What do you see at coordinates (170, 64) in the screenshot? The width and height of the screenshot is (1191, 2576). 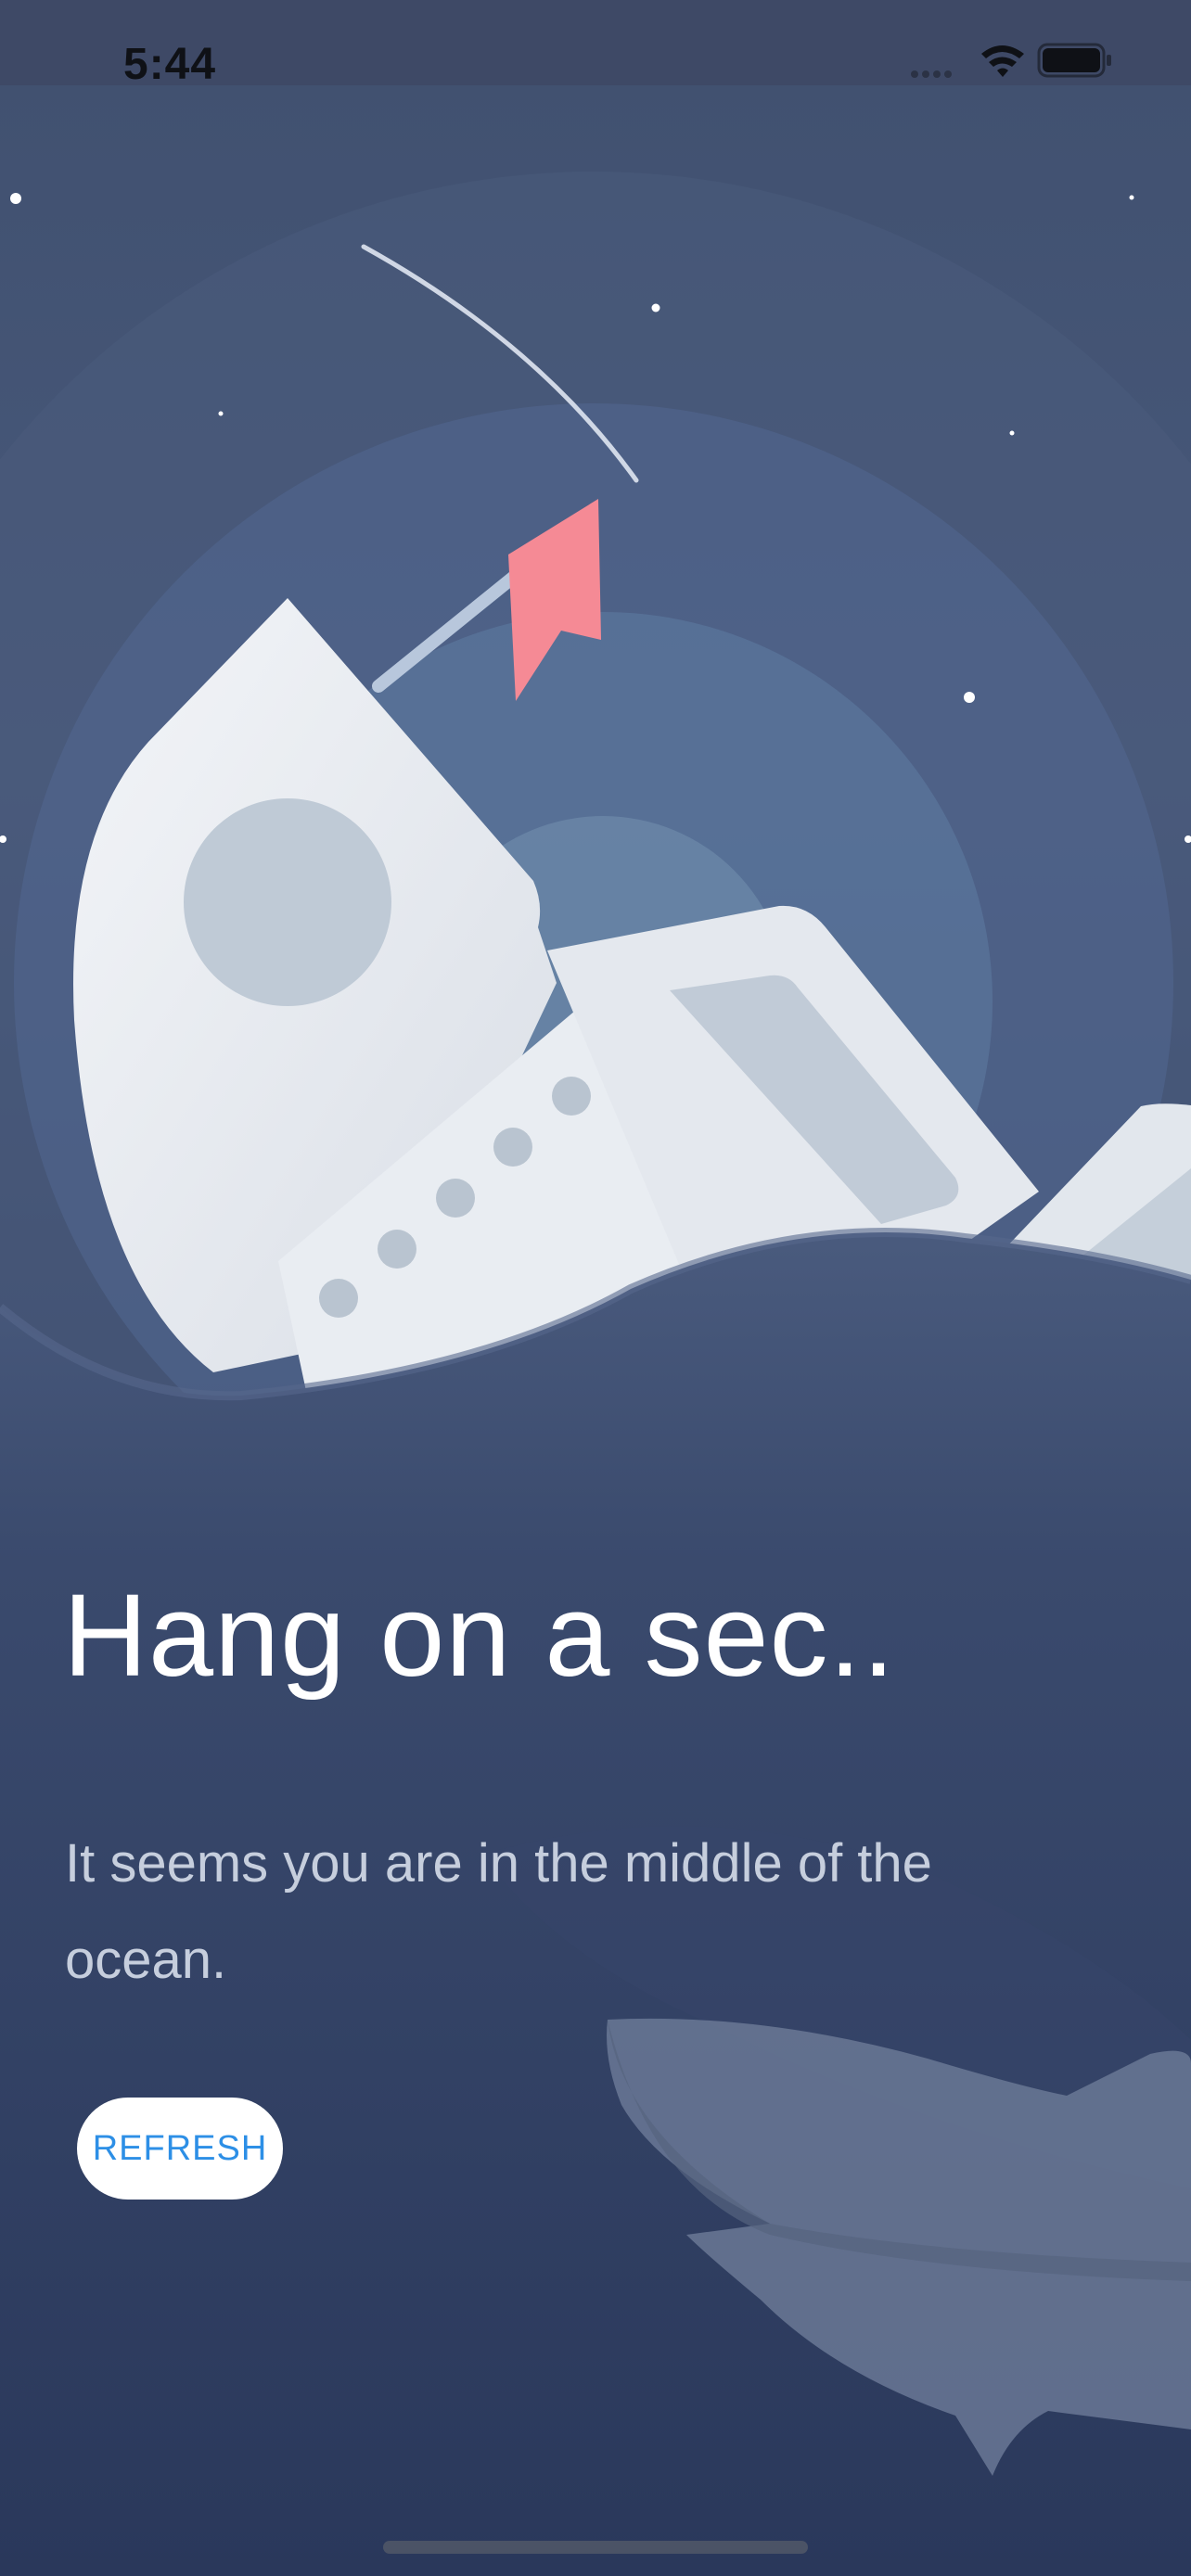 I see `status-time: 5:44` at bounding box center [170, 64].